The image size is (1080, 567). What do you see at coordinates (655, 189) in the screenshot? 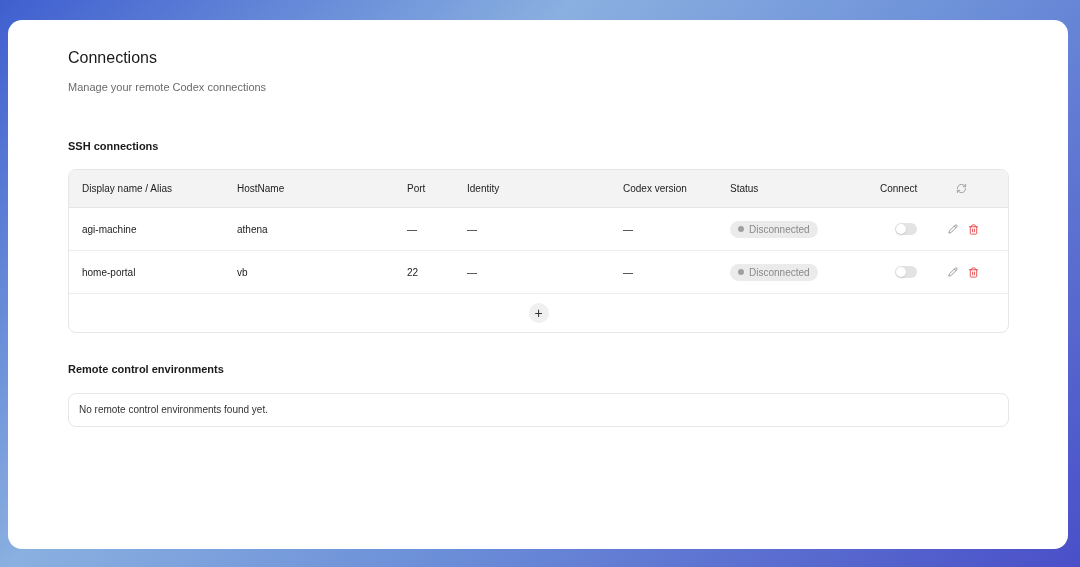
I see `column-header: Codex version` at bounding box center [655, 189].